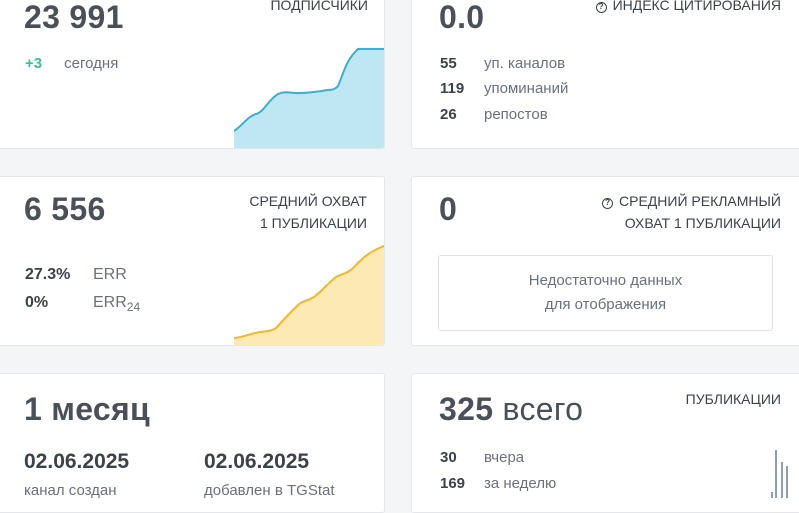 The width and height of the screenshot is (799, 513). I want to click on err24-label-text: ERR, so click(110, 302).